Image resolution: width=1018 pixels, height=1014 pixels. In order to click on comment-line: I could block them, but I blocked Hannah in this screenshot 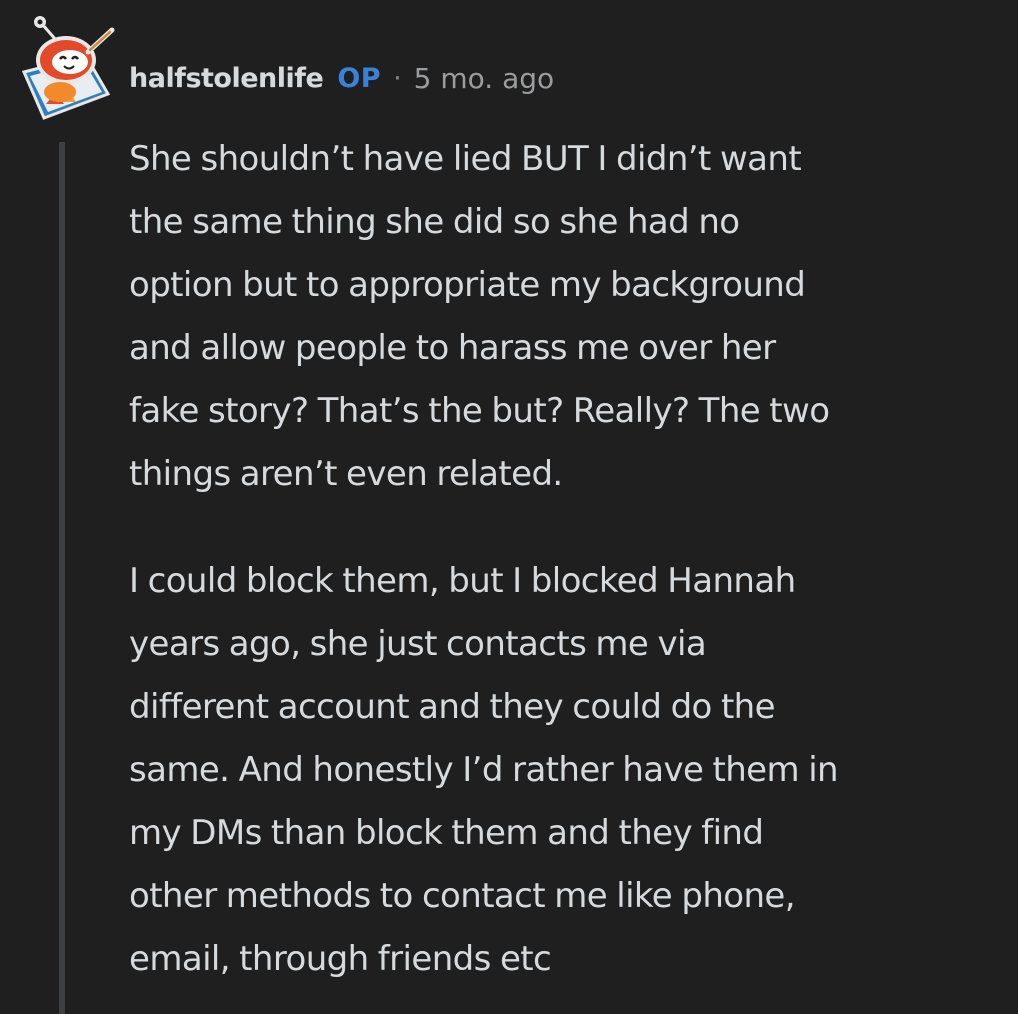, I will do `click(462, 581)`.